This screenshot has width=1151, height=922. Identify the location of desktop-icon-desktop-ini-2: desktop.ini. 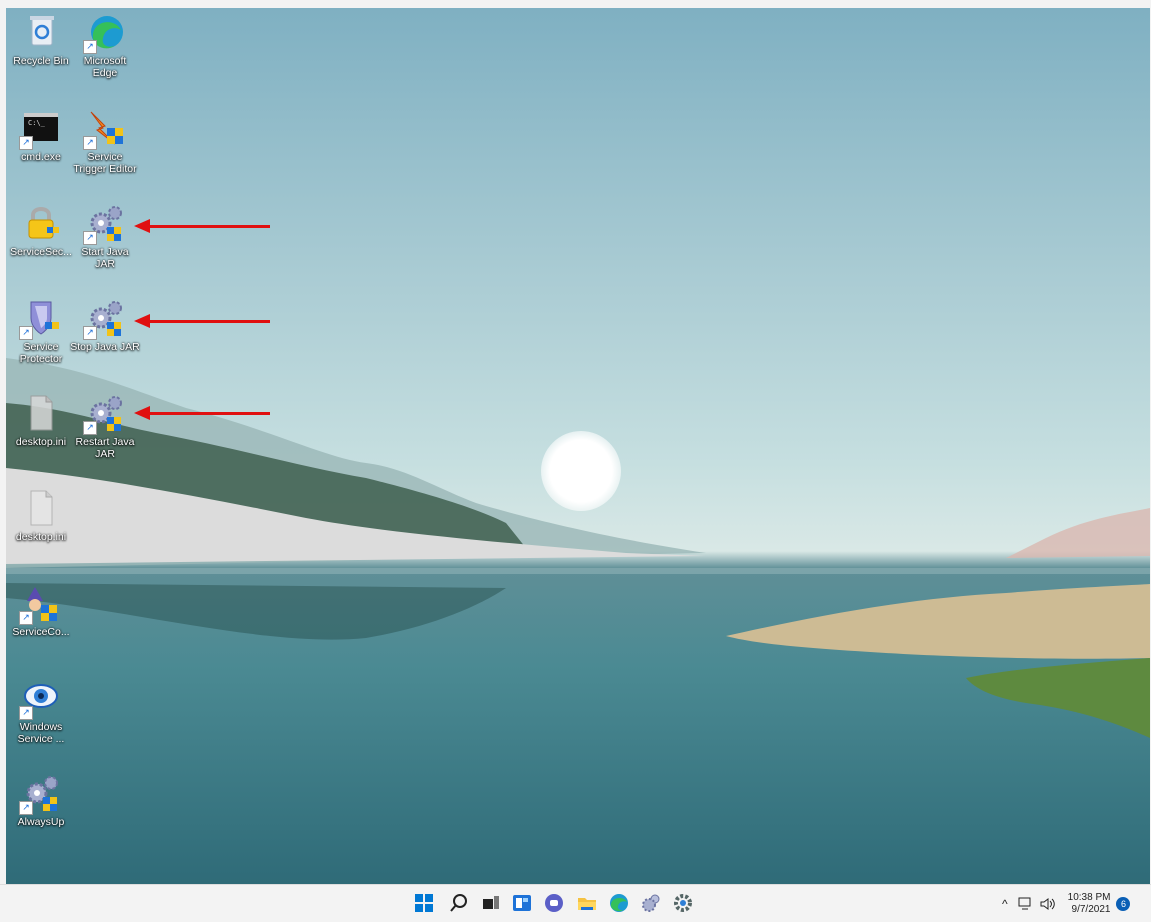
(41, 515).